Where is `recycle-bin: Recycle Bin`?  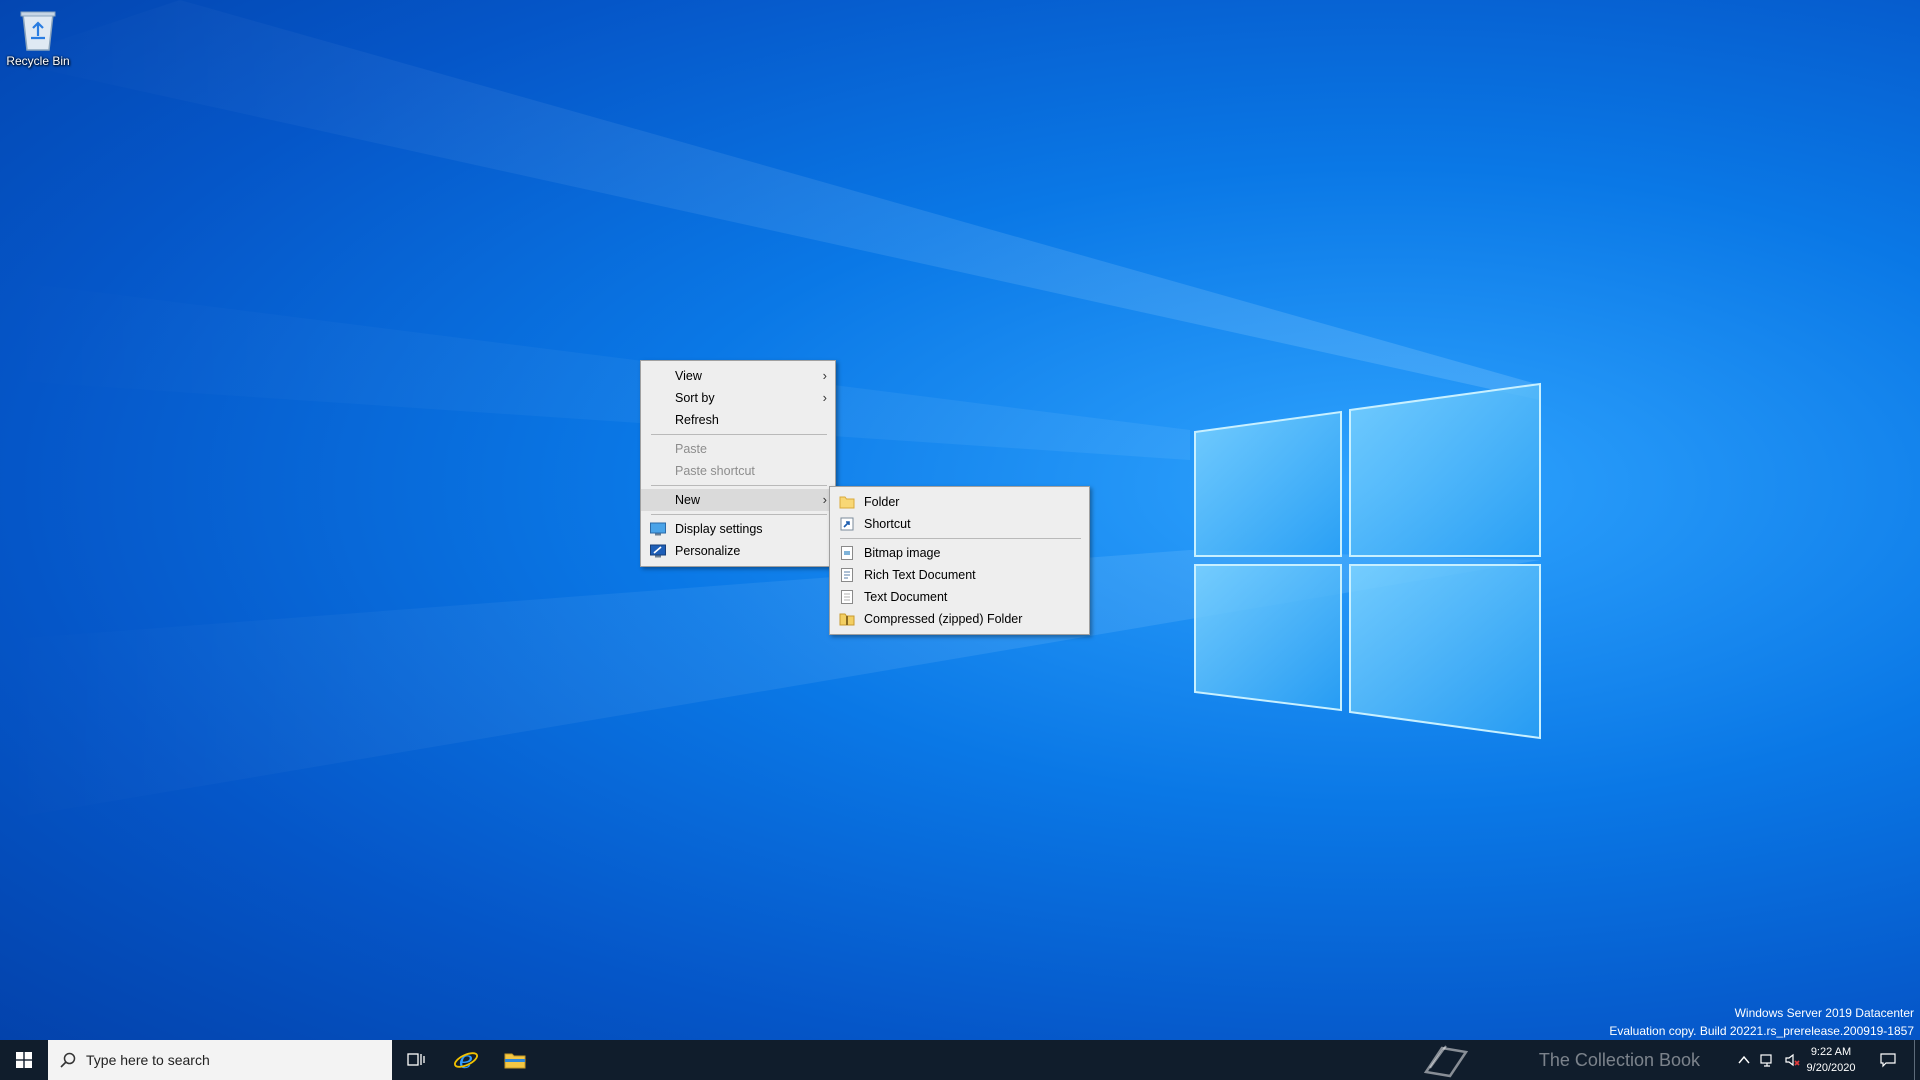
recycle-bin: Recycle Bin is located at coordinates (38, 37).